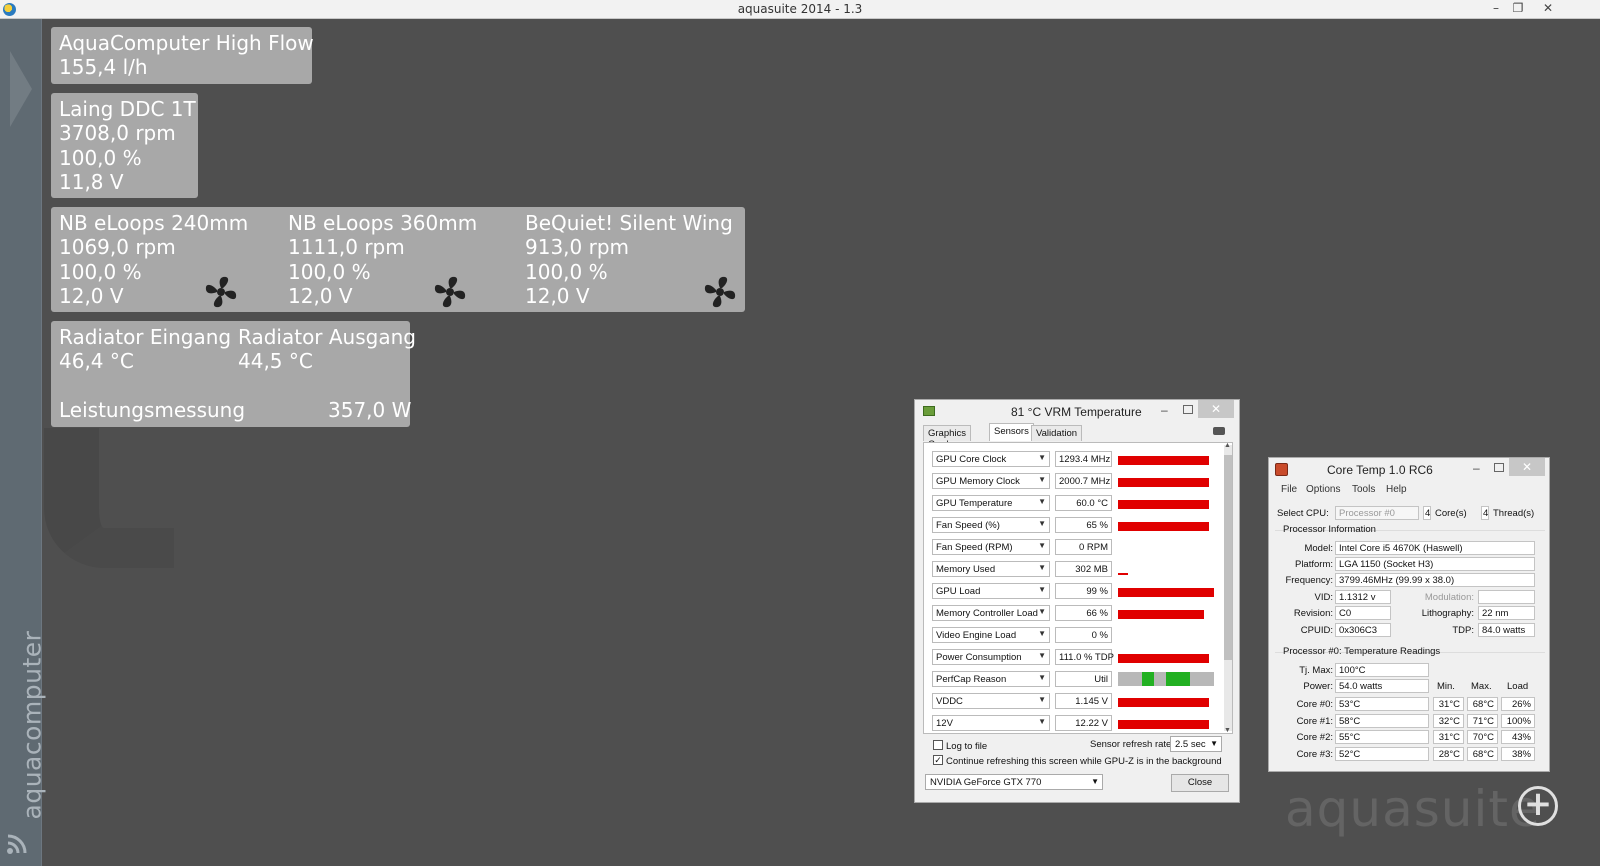  I want to click on pump-voltage: 11,8 V, so click(91, 182).